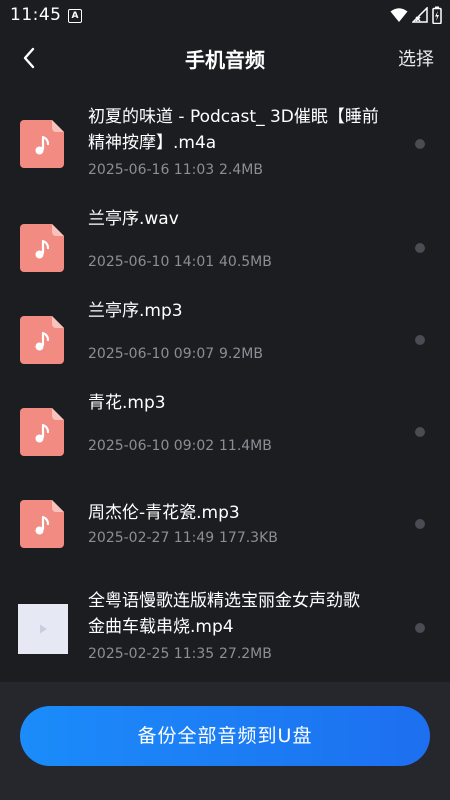 This screenshot has width=450, height=800. Describe the element at coordinates (75, 16) in the screenshot. I see `notification-icon: A` at that location.